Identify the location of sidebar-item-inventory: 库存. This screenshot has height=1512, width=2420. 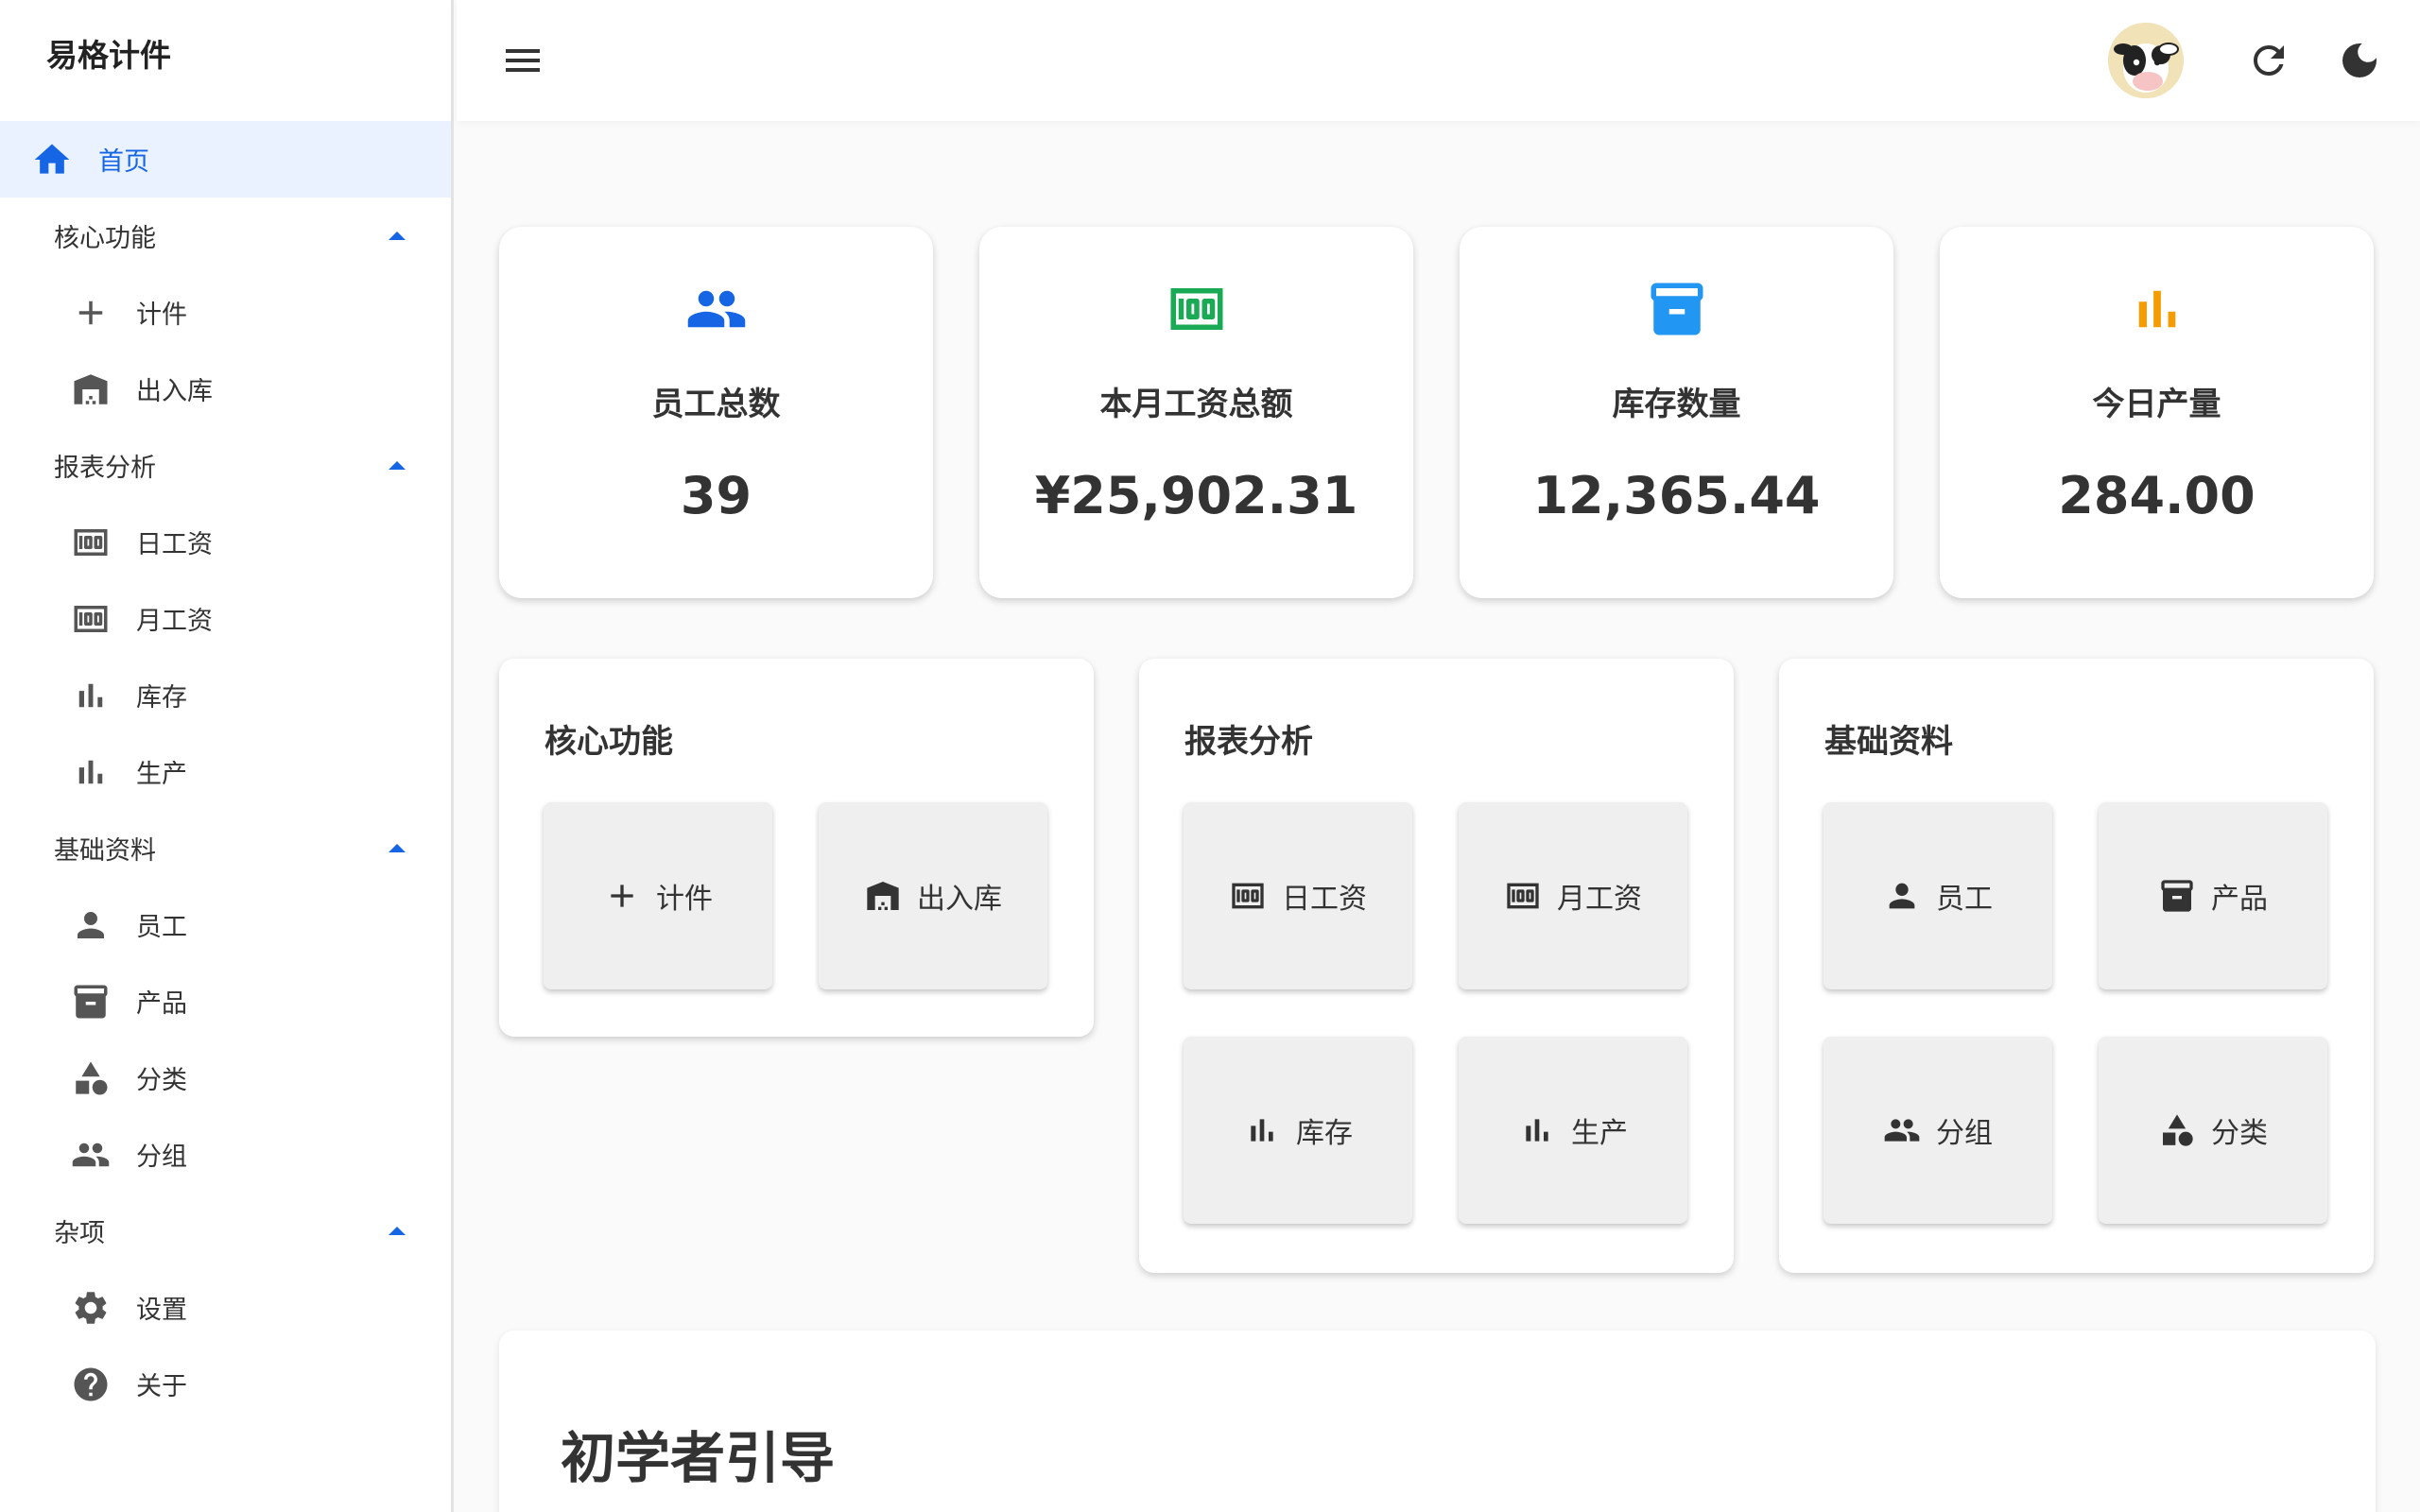
(226, 695).